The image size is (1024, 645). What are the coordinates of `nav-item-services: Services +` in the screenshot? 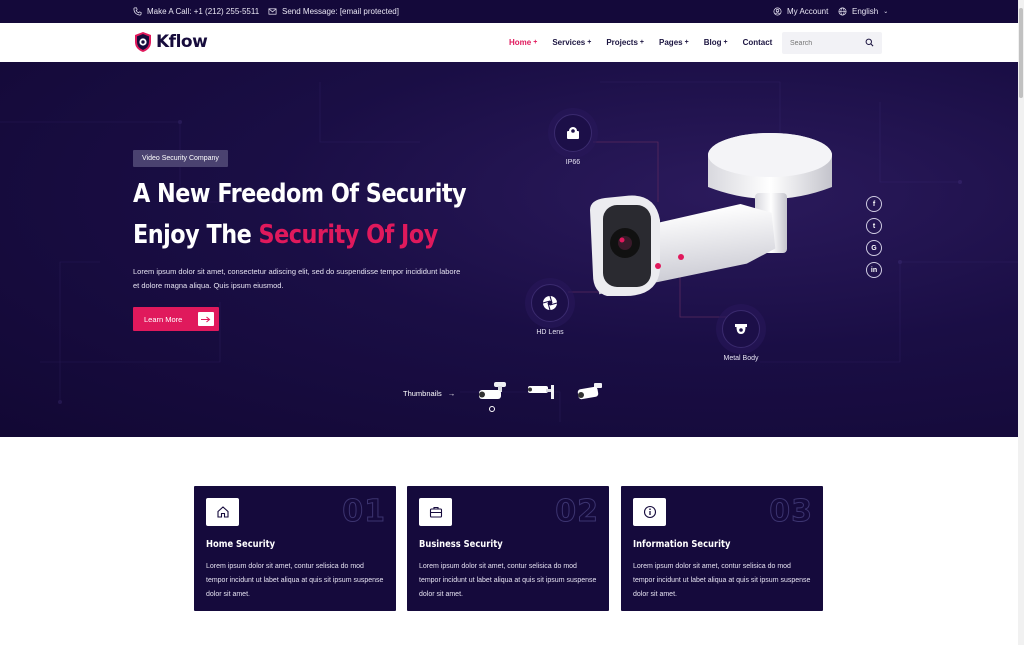 It's located at (571, 42).